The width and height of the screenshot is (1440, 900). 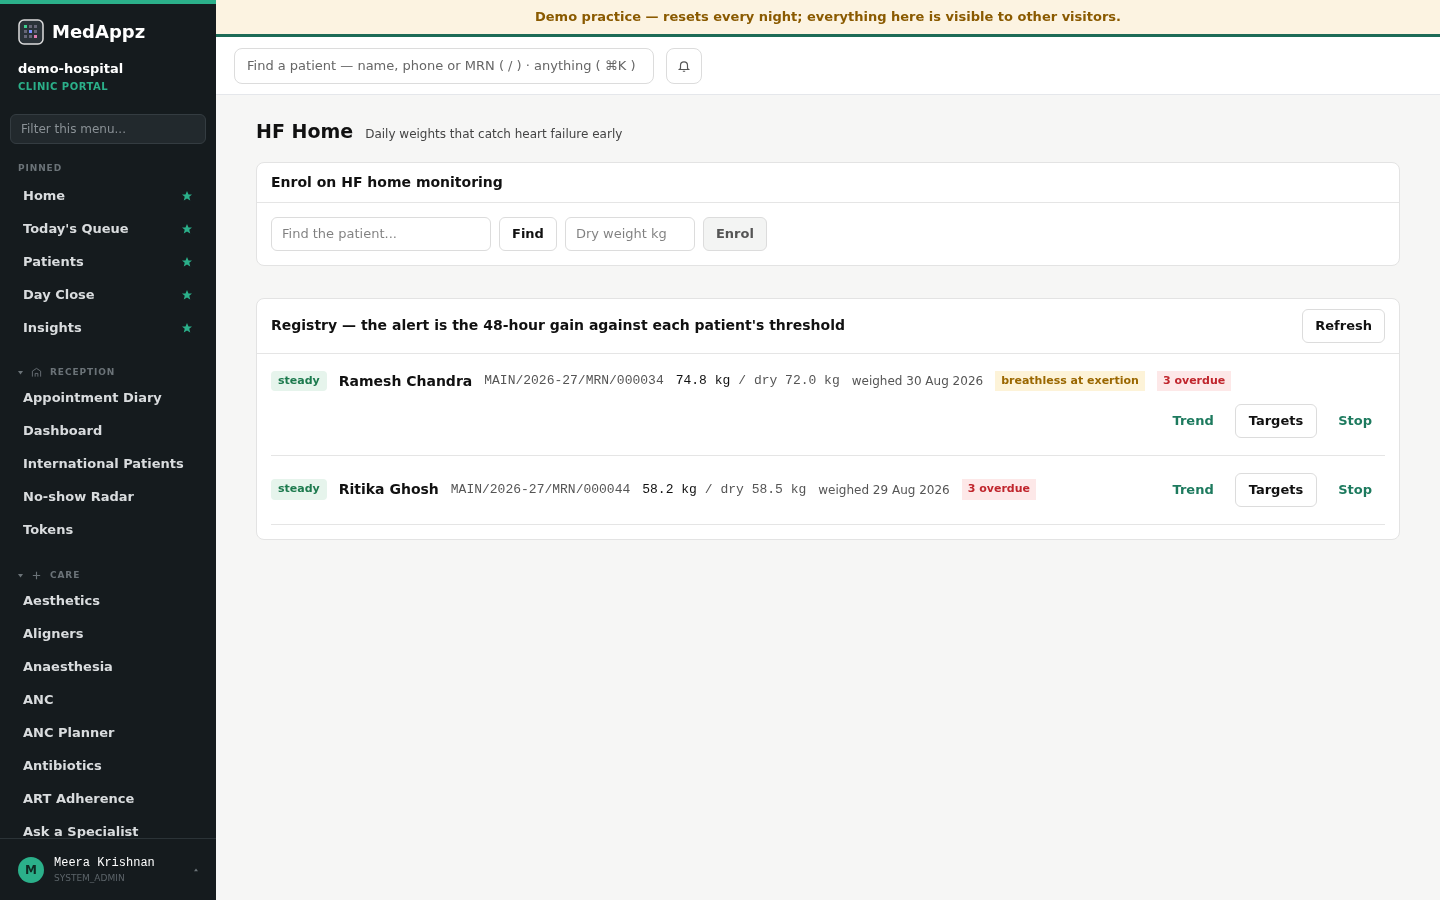 What do you see at coordinates (108, 765) in the screenshot?
I see `sidebar-item: Antibiotics` at bounding box center [108, 765].